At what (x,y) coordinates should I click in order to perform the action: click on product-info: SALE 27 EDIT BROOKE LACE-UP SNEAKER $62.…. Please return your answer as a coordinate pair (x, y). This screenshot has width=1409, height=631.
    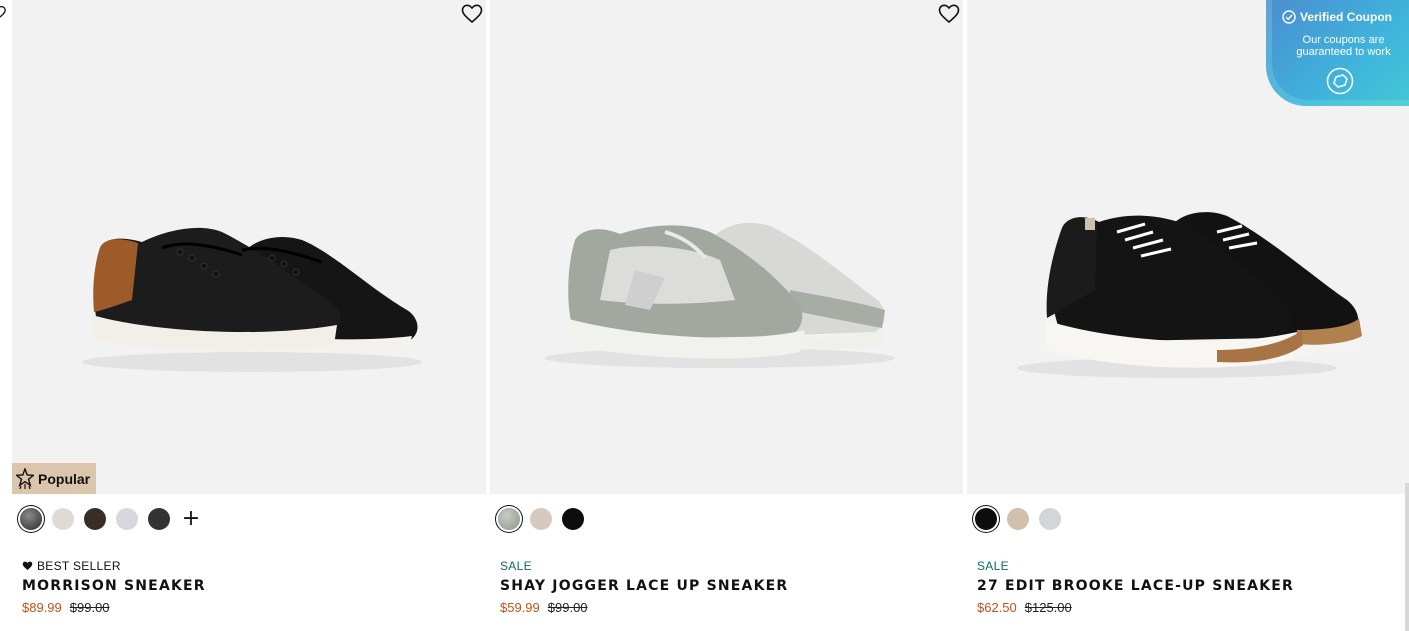
    Looking at the image, I should click on (1135, 586).